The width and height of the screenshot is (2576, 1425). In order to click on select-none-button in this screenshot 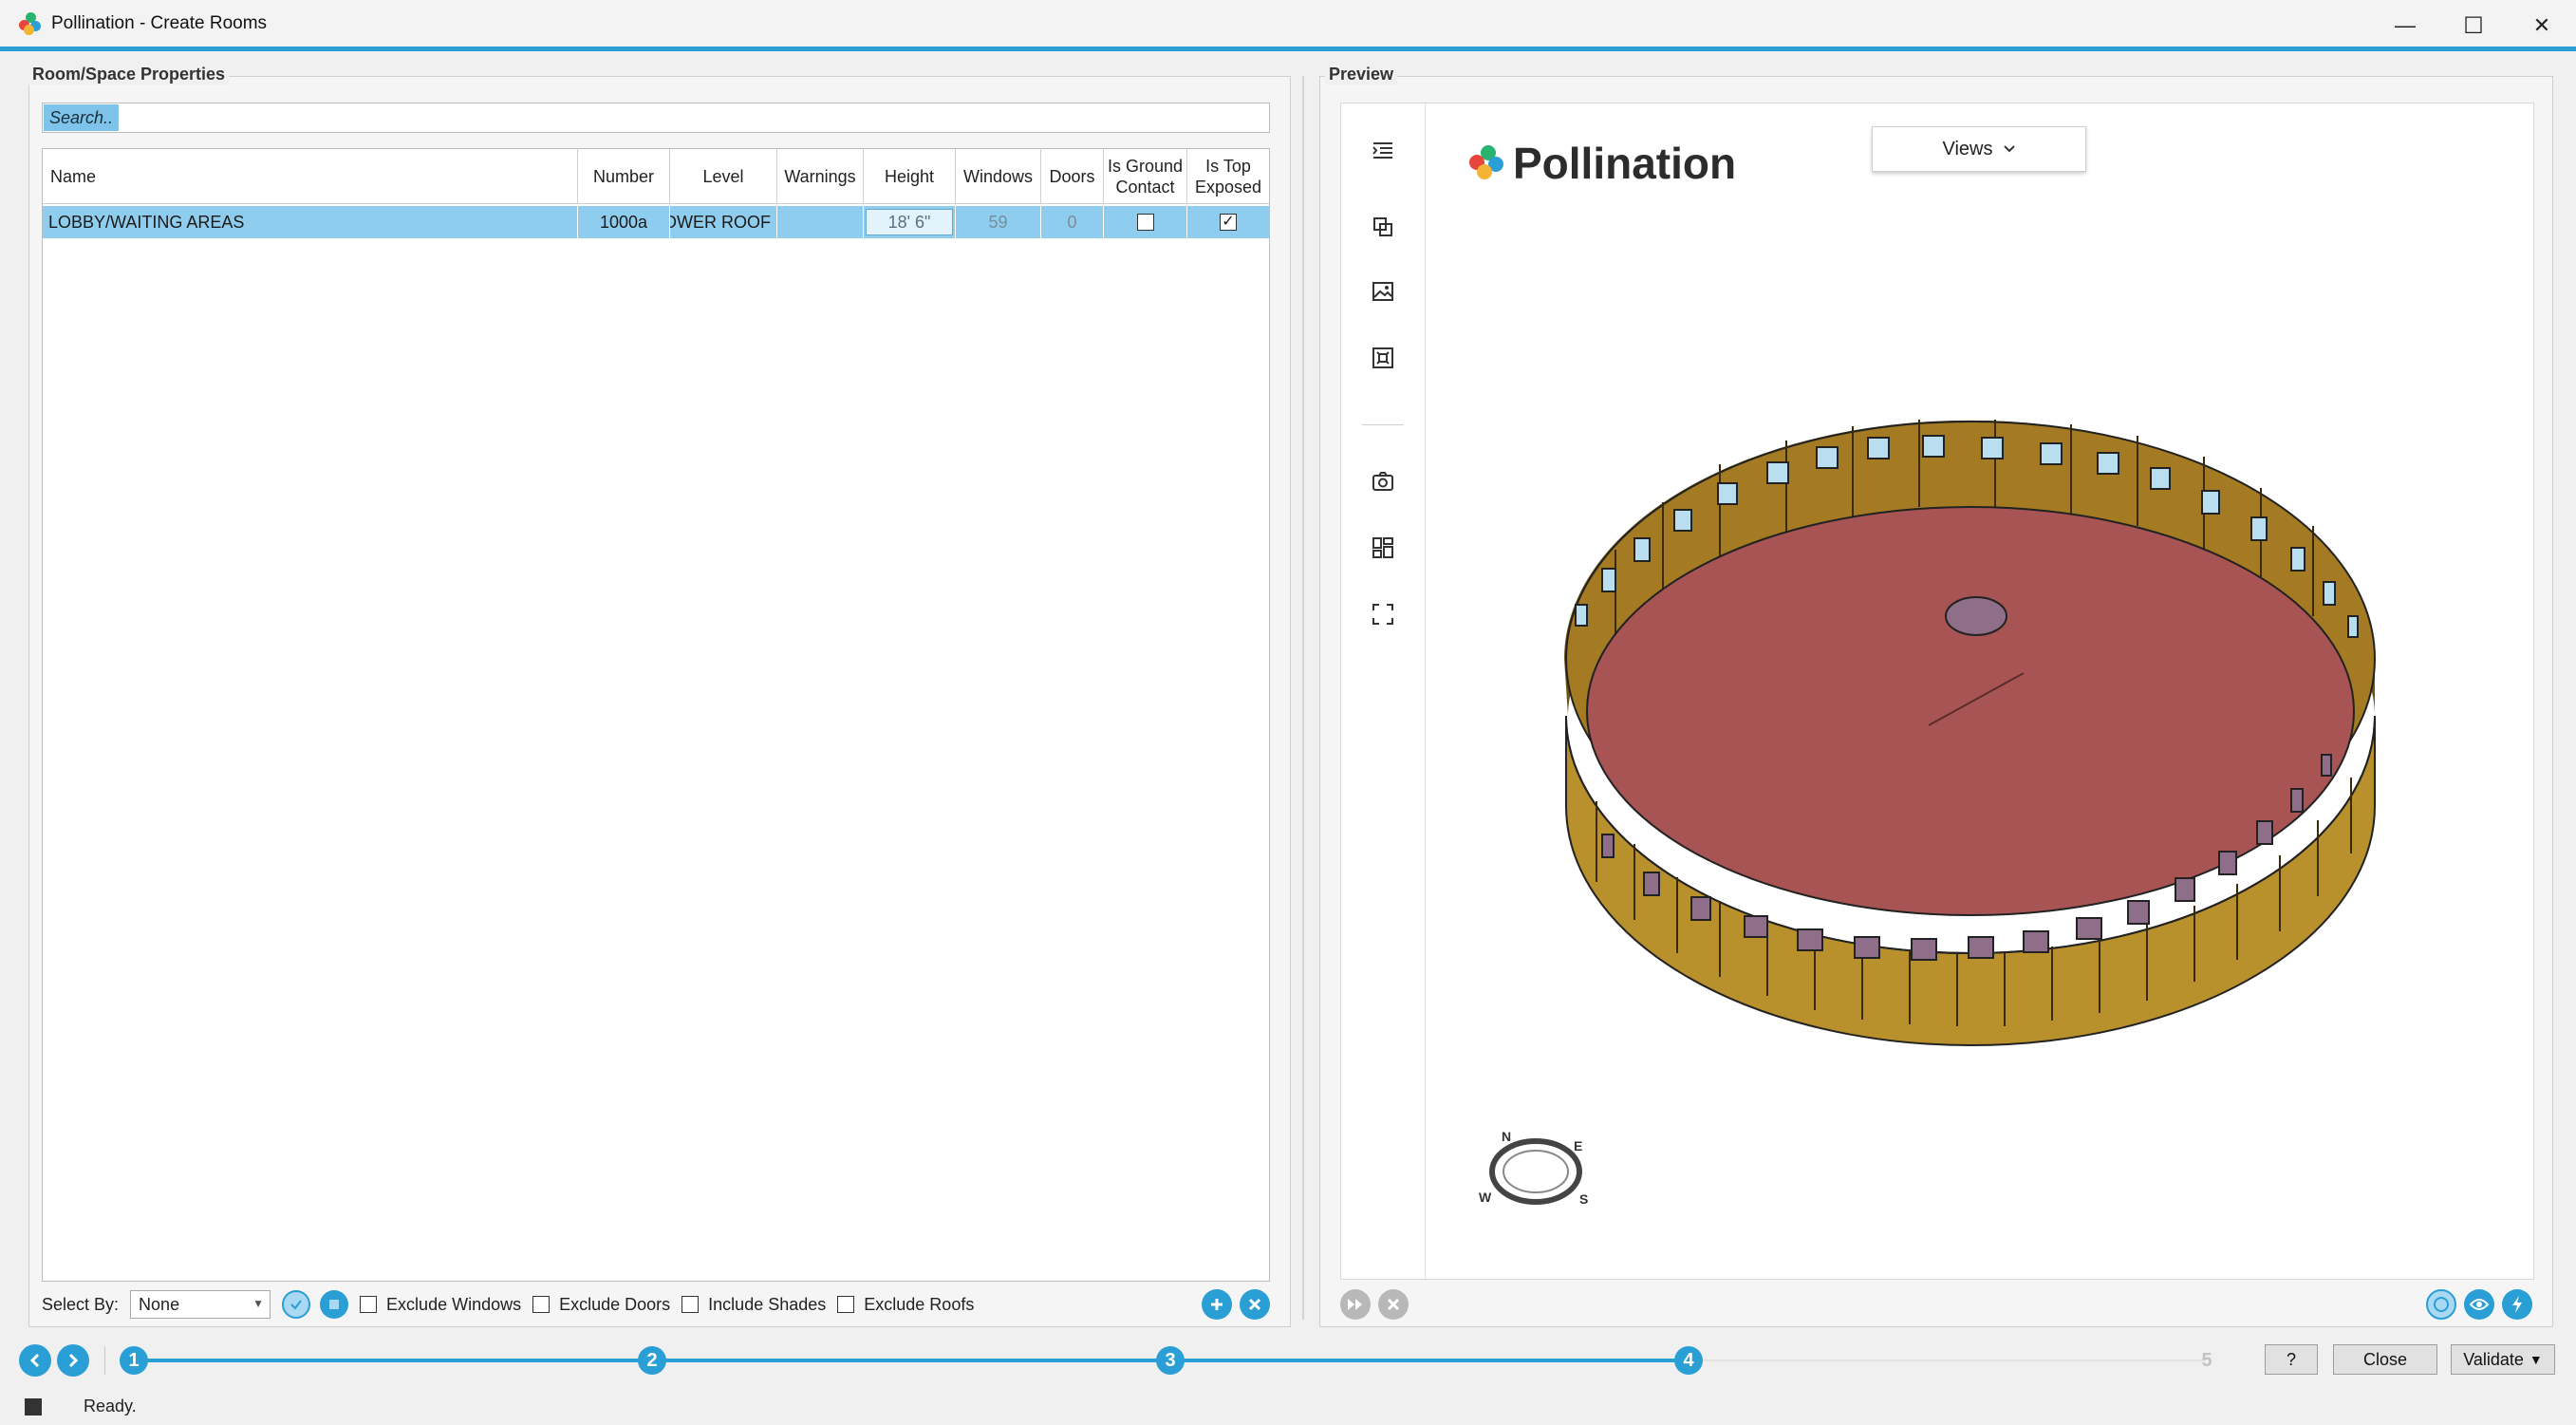, I will do `click(335, 1304)`.